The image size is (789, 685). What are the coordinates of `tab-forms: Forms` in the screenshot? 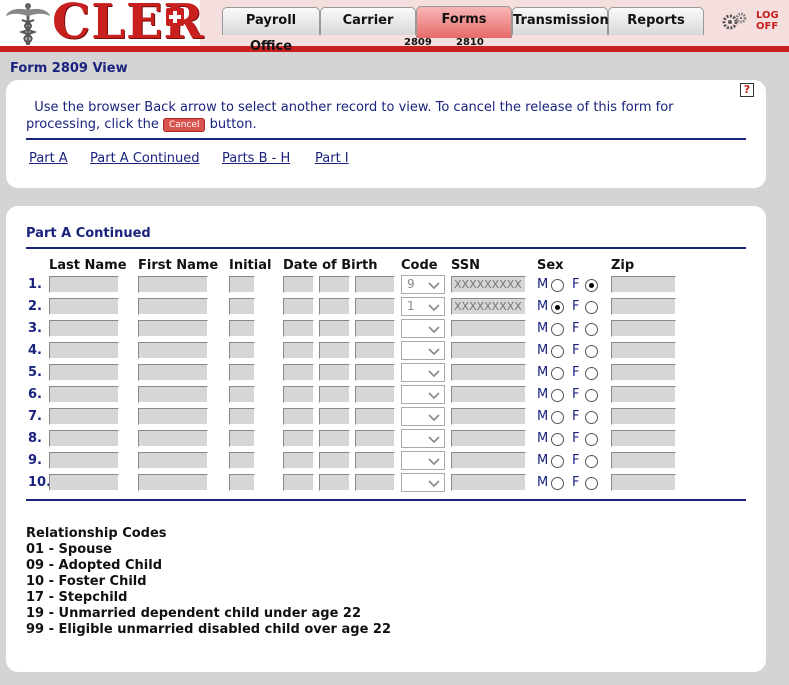 It's located at (464, 22).